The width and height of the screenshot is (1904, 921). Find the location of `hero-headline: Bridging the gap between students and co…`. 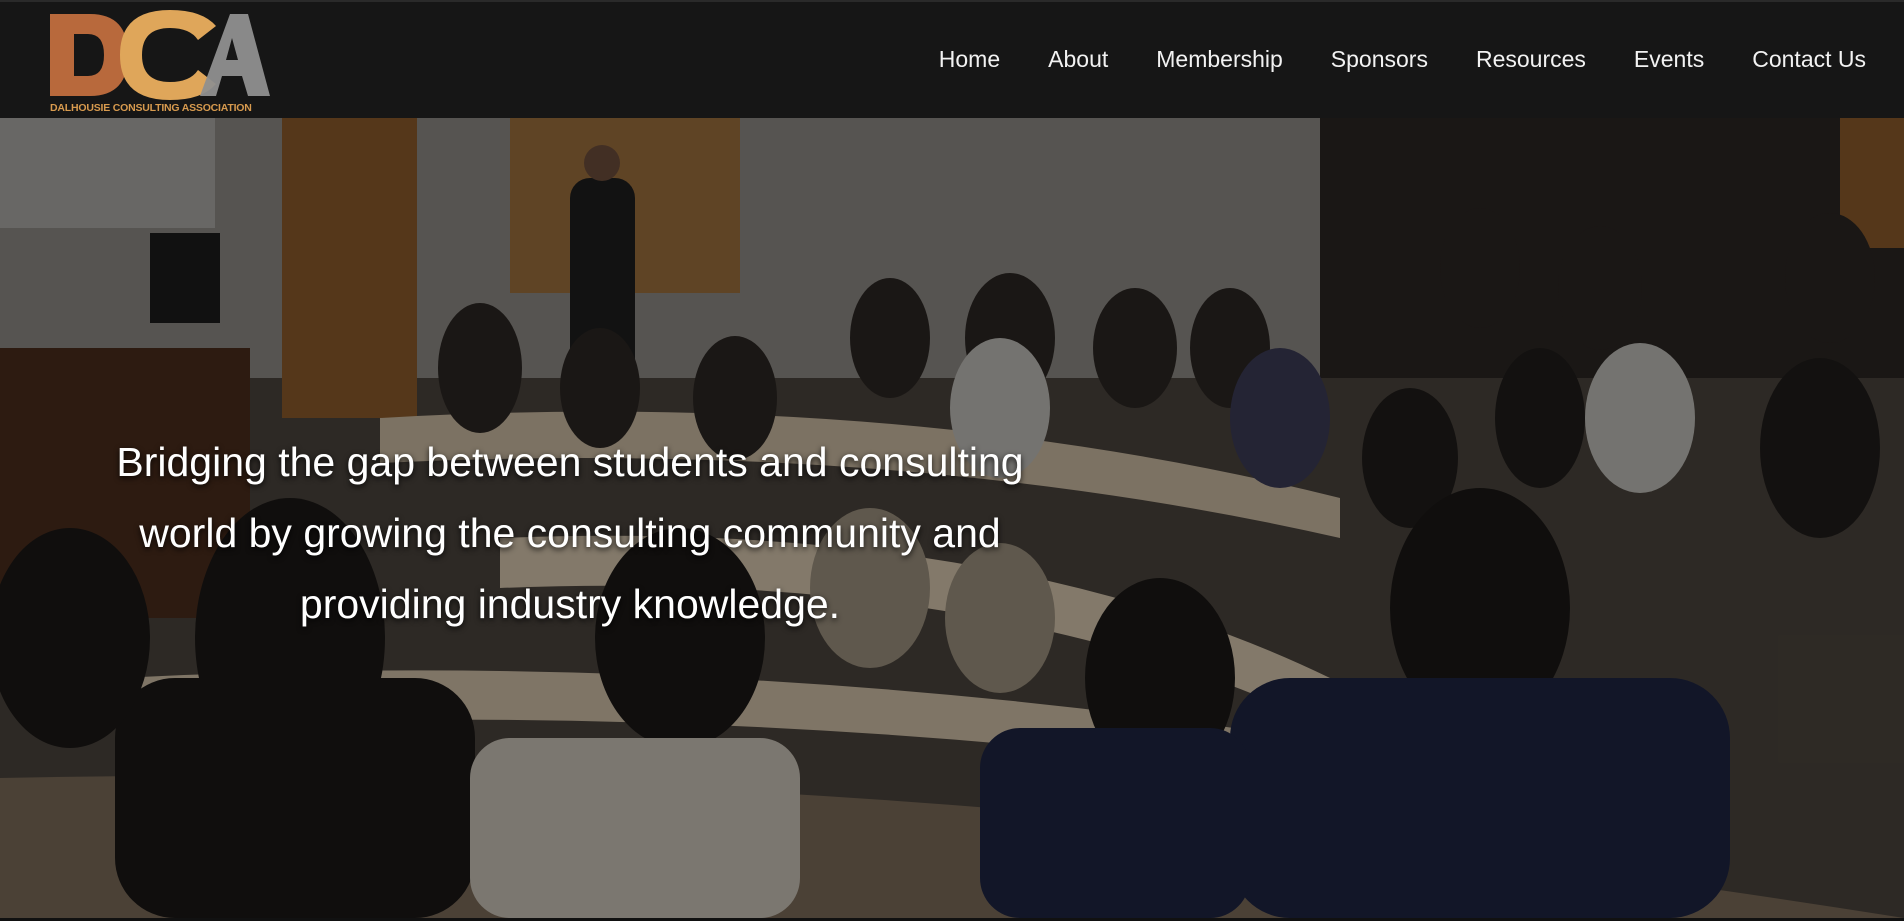

hero-headline: Bridging the gap between students and co… is located at coordinates (570, 533).